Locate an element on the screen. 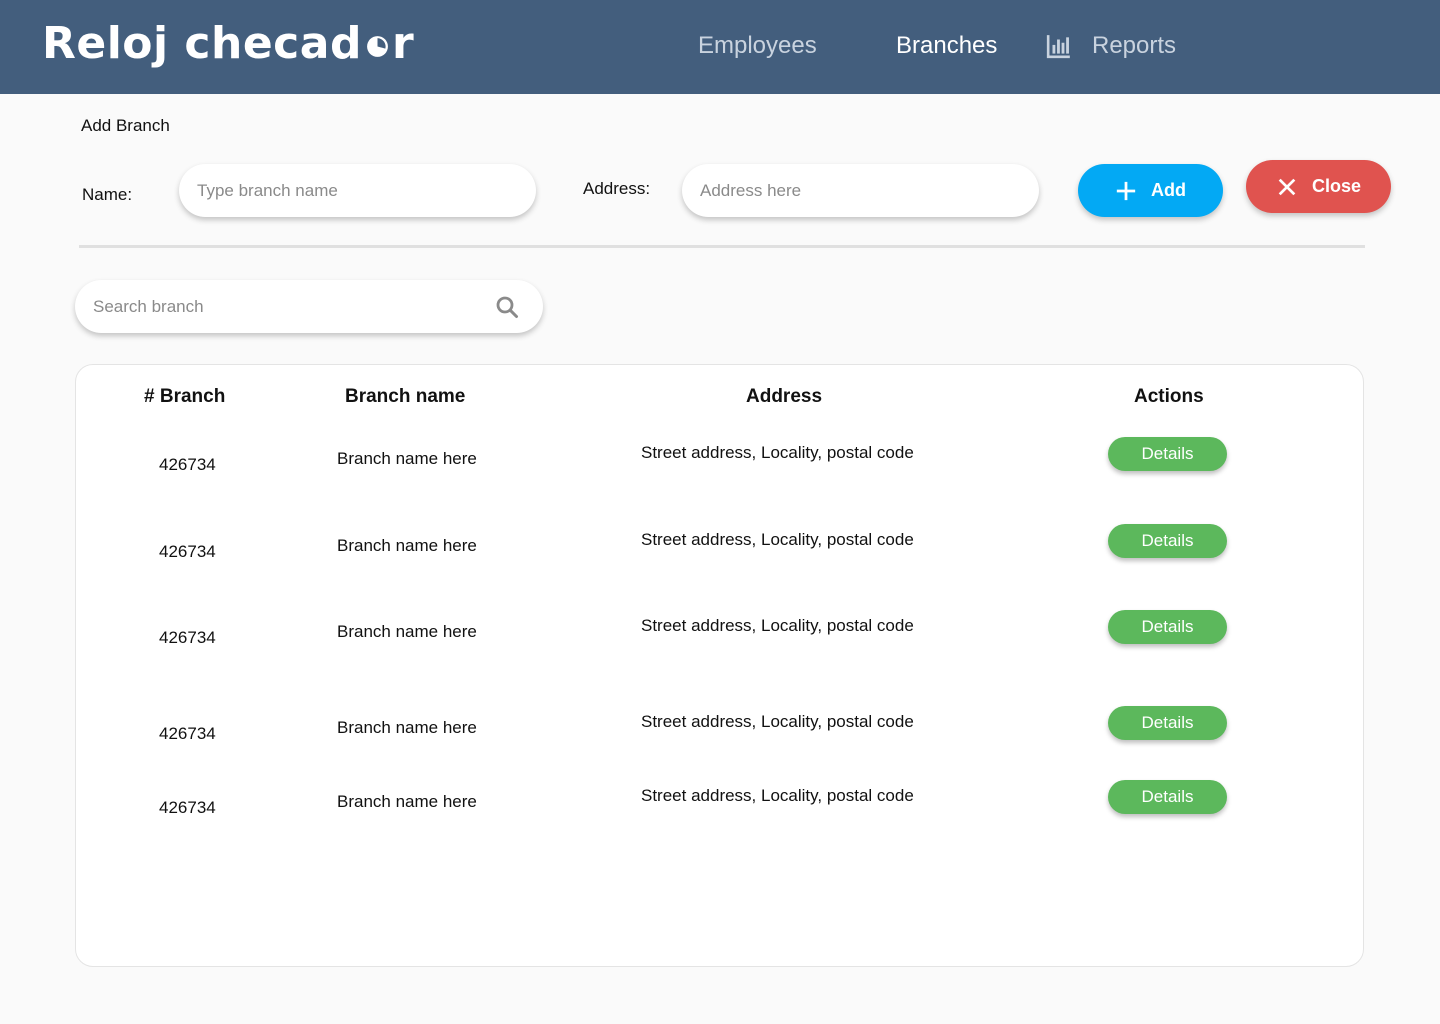 Image resolution: width=1440 pixels, height=1024 pixels. add-button-label: Add is located at coordinates (1168, 190).